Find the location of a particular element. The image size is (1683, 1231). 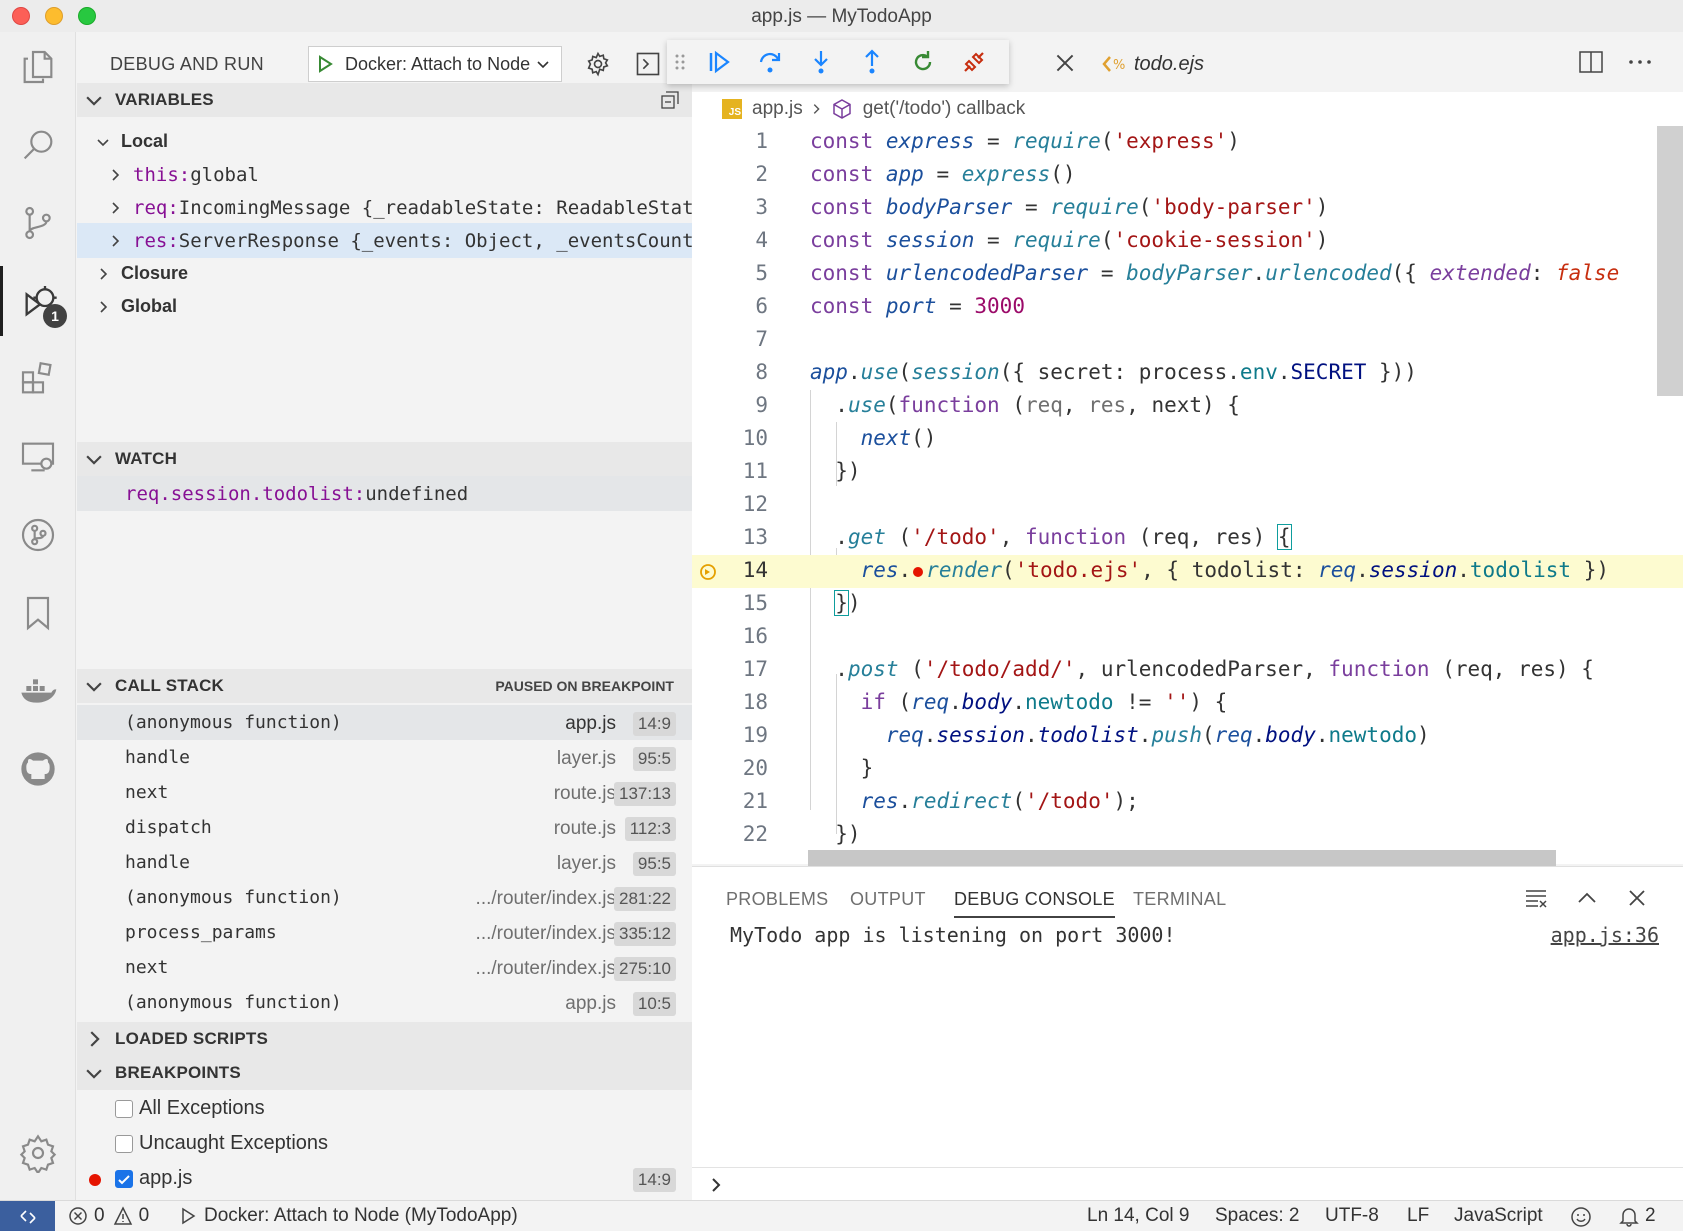

callstack-status: PAUSED ON BREAKPOINT is located at coordinates (584, 686).